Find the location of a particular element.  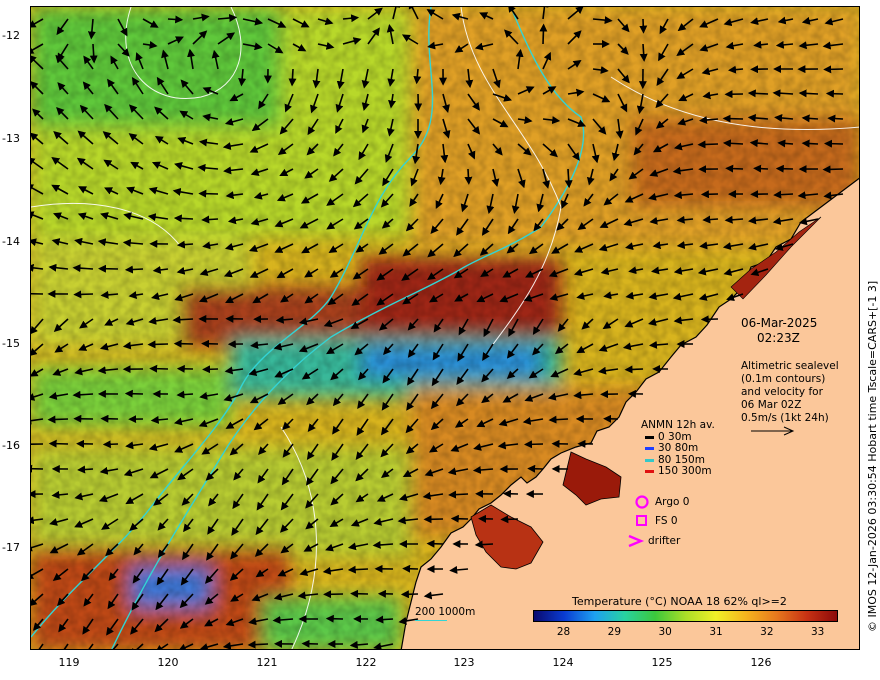

colorbar-tick-label: 29 is located at coordinates (614, 632).